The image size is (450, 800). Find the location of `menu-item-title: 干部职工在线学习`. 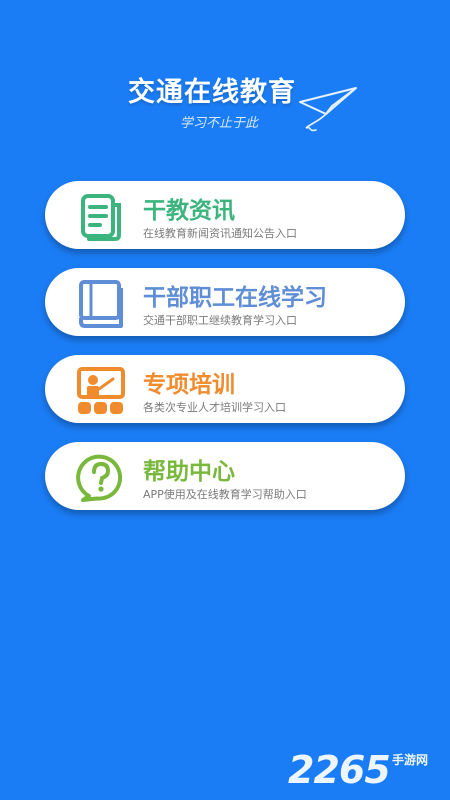

menu-item-title: 干部职工在线学习 is located at coordinates (235, 298).